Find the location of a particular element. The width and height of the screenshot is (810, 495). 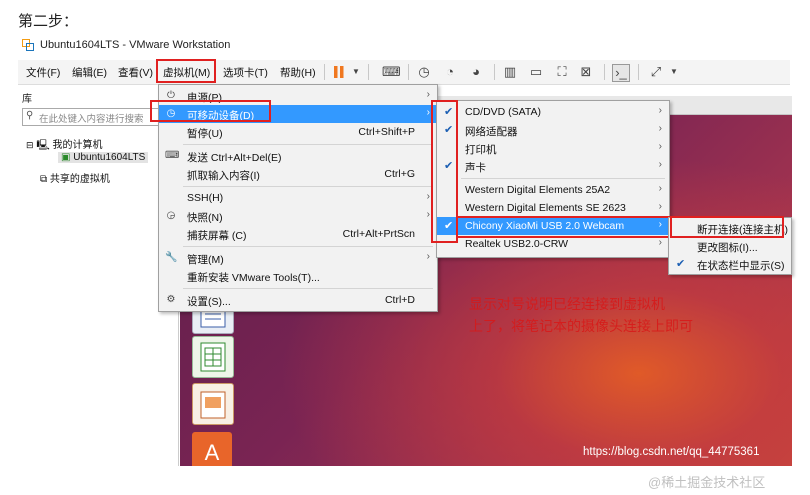

pause-icon is located at coordinates (339, 72).